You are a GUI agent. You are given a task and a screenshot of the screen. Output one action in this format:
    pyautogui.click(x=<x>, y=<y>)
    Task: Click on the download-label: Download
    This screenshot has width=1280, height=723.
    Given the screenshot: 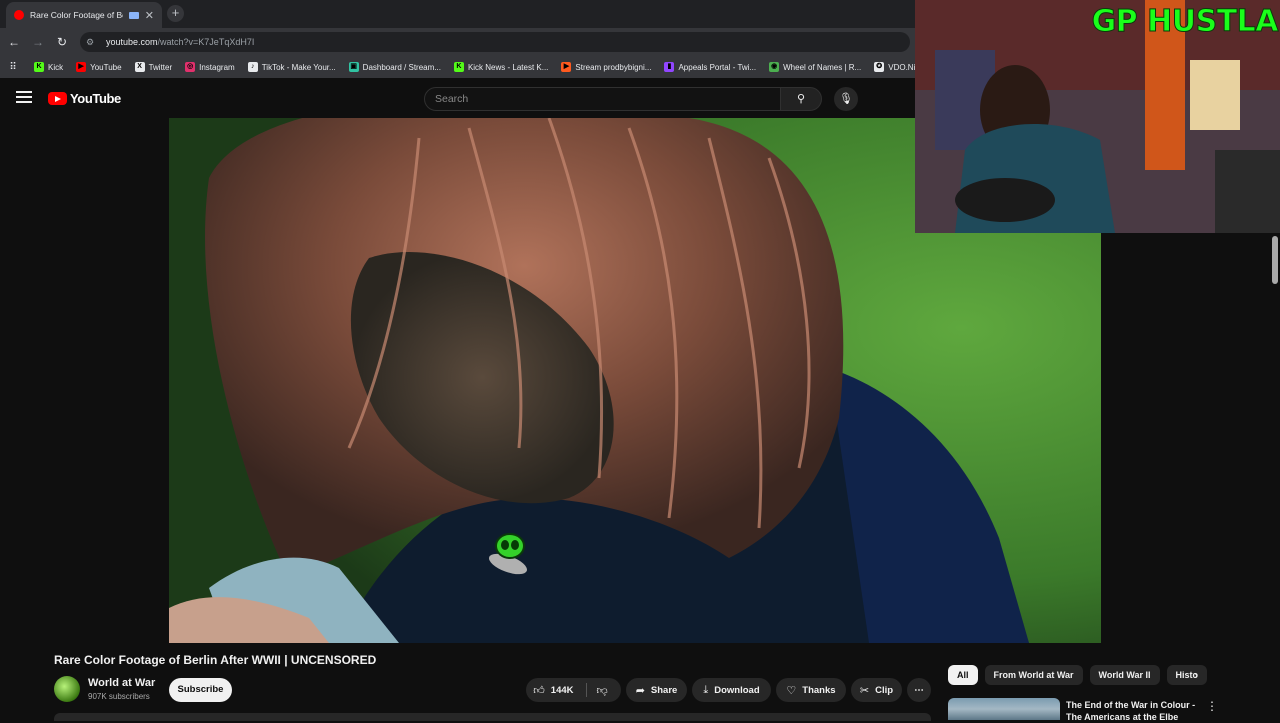 What is the action you would take?
    pyautogui.click(x=737, y=690)
    